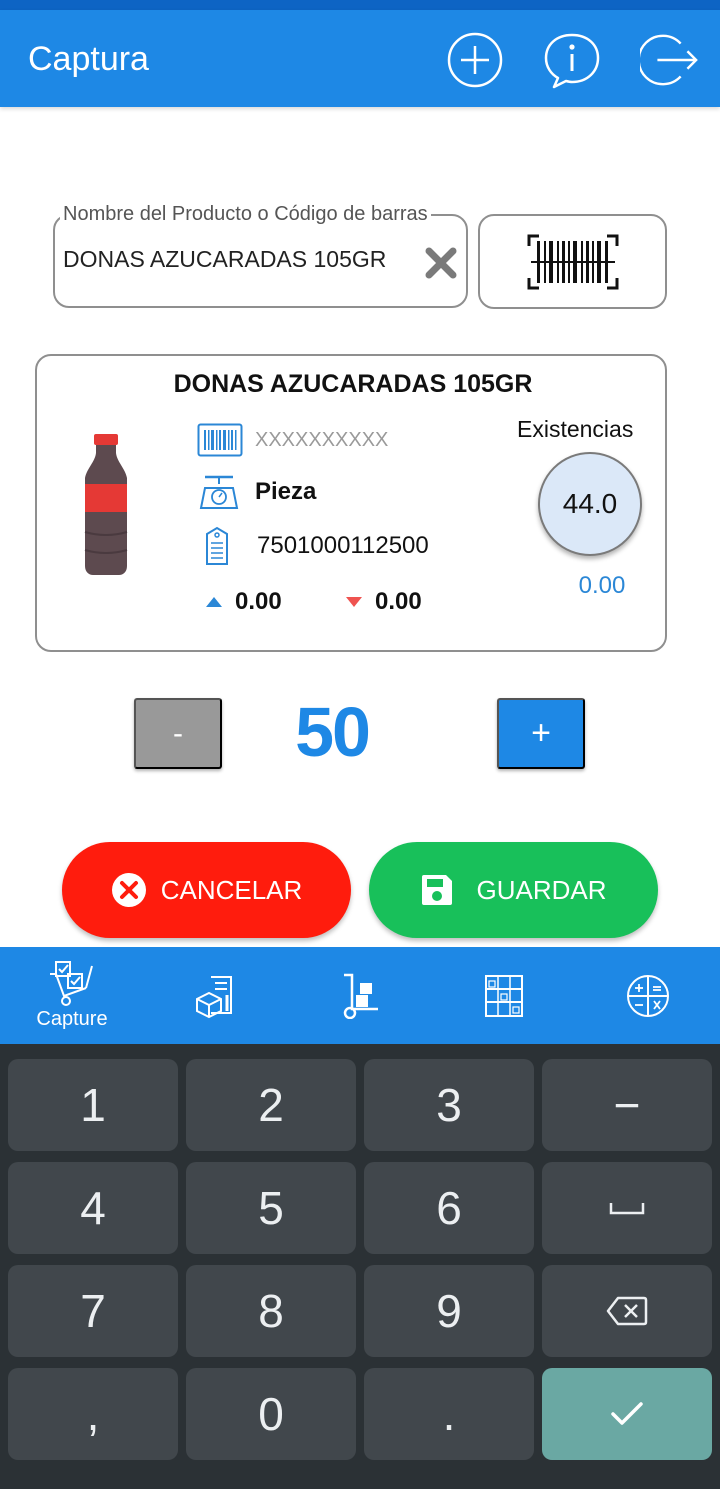 Image resolution: width=720 pixels, height=1489 pixels. I want to click on delta-down: 0.00, so click(383, 602).